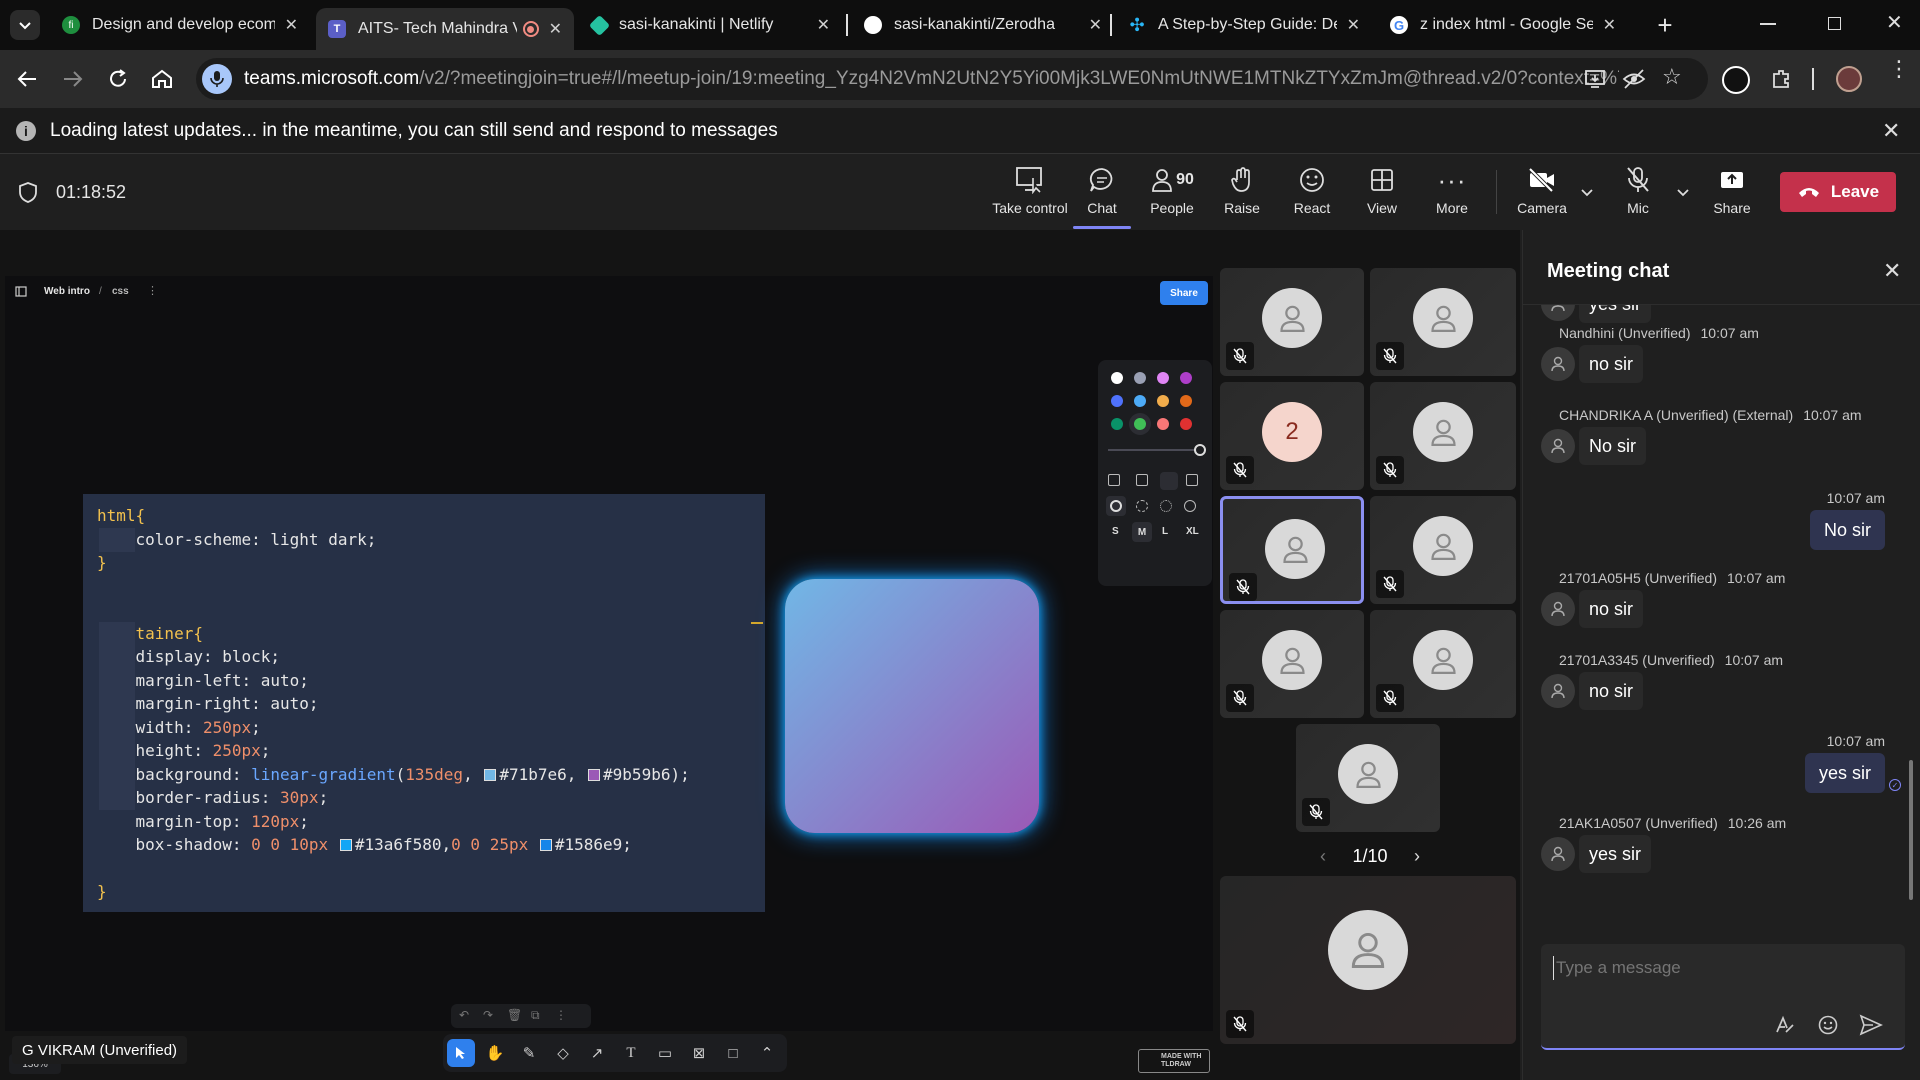  Describe the element at coordinates (1891, 131) in the screenshot. I see `dismiss-info-icon: ✕` at that location.